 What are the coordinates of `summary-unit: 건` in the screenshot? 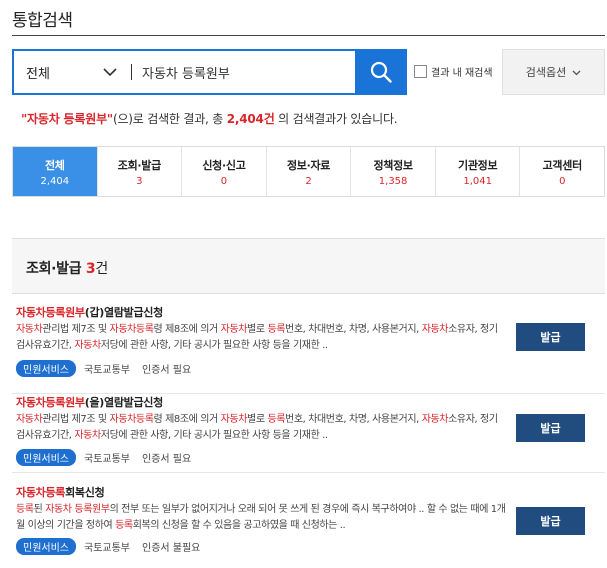 It's located at (269, 119).